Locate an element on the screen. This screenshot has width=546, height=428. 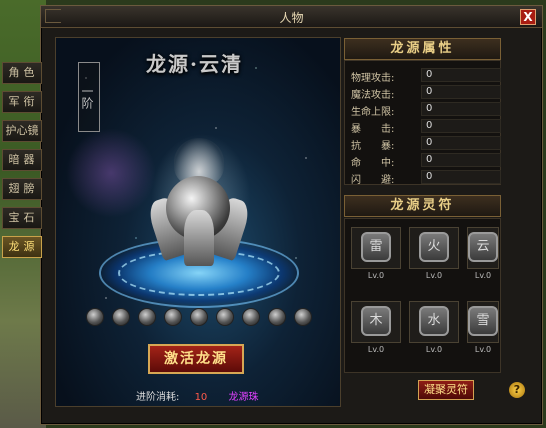
cost-label: 进阶消耗: is located at coordinates (158, 397).